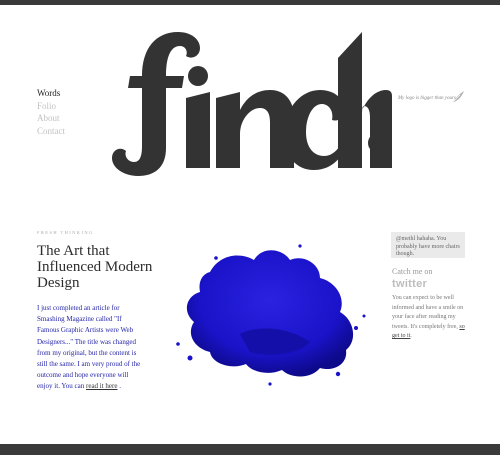 The height and width of the screenshot is (455, 500). Describe the element at coordinates (457, 97) in the screenshot. I see `quill-icon` at that location.